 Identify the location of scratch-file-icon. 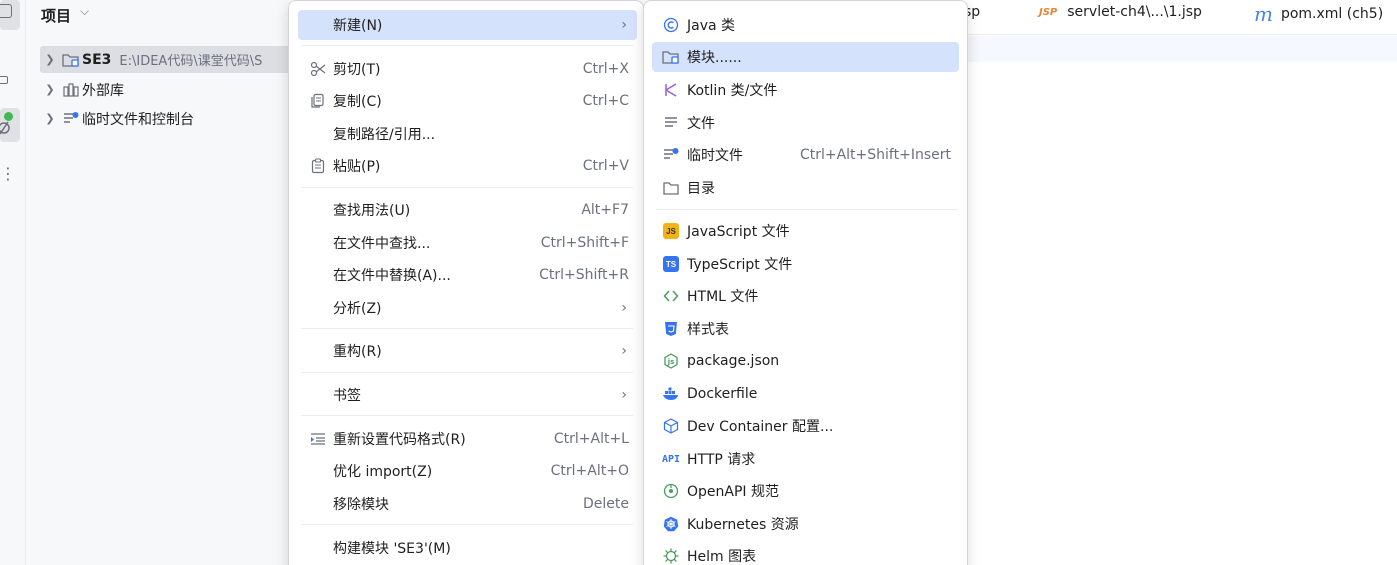
(671, 155).